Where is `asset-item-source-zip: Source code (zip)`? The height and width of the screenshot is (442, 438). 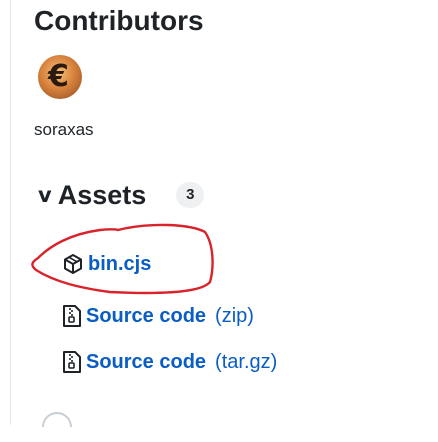
asset-item-source-zip: Source code (zip) is located at coordinates (158, 316).